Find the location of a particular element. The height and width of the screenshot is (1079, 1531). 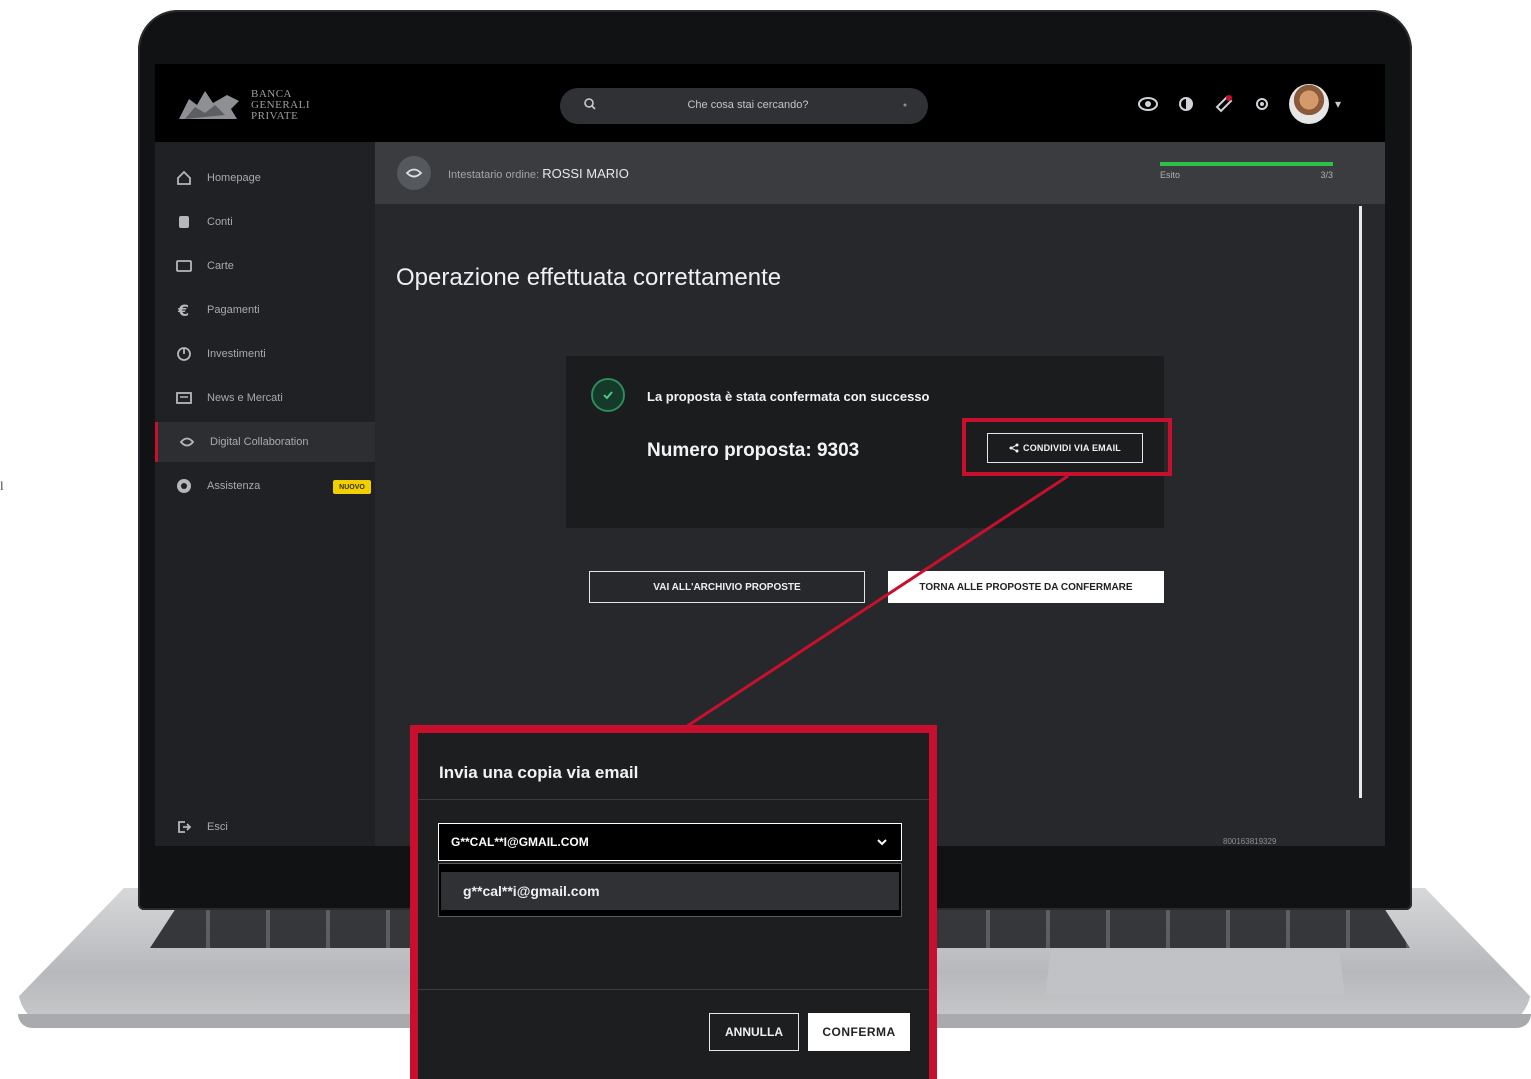

proposal-number: Numero proposta: 9303 is located at coordinates (753, 450).